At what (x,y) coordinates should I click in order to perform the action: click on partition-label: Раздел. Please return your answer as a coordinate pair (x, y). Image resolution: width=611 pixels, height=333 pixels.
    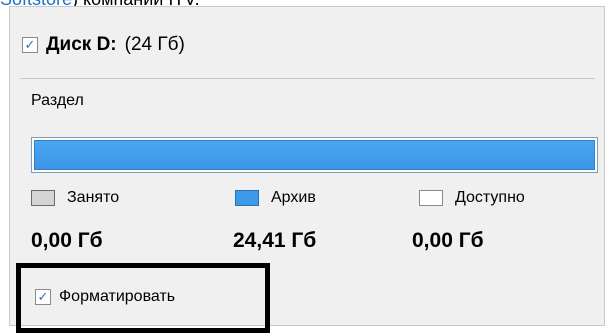
    Looking at the image, I should click on (57, 100).